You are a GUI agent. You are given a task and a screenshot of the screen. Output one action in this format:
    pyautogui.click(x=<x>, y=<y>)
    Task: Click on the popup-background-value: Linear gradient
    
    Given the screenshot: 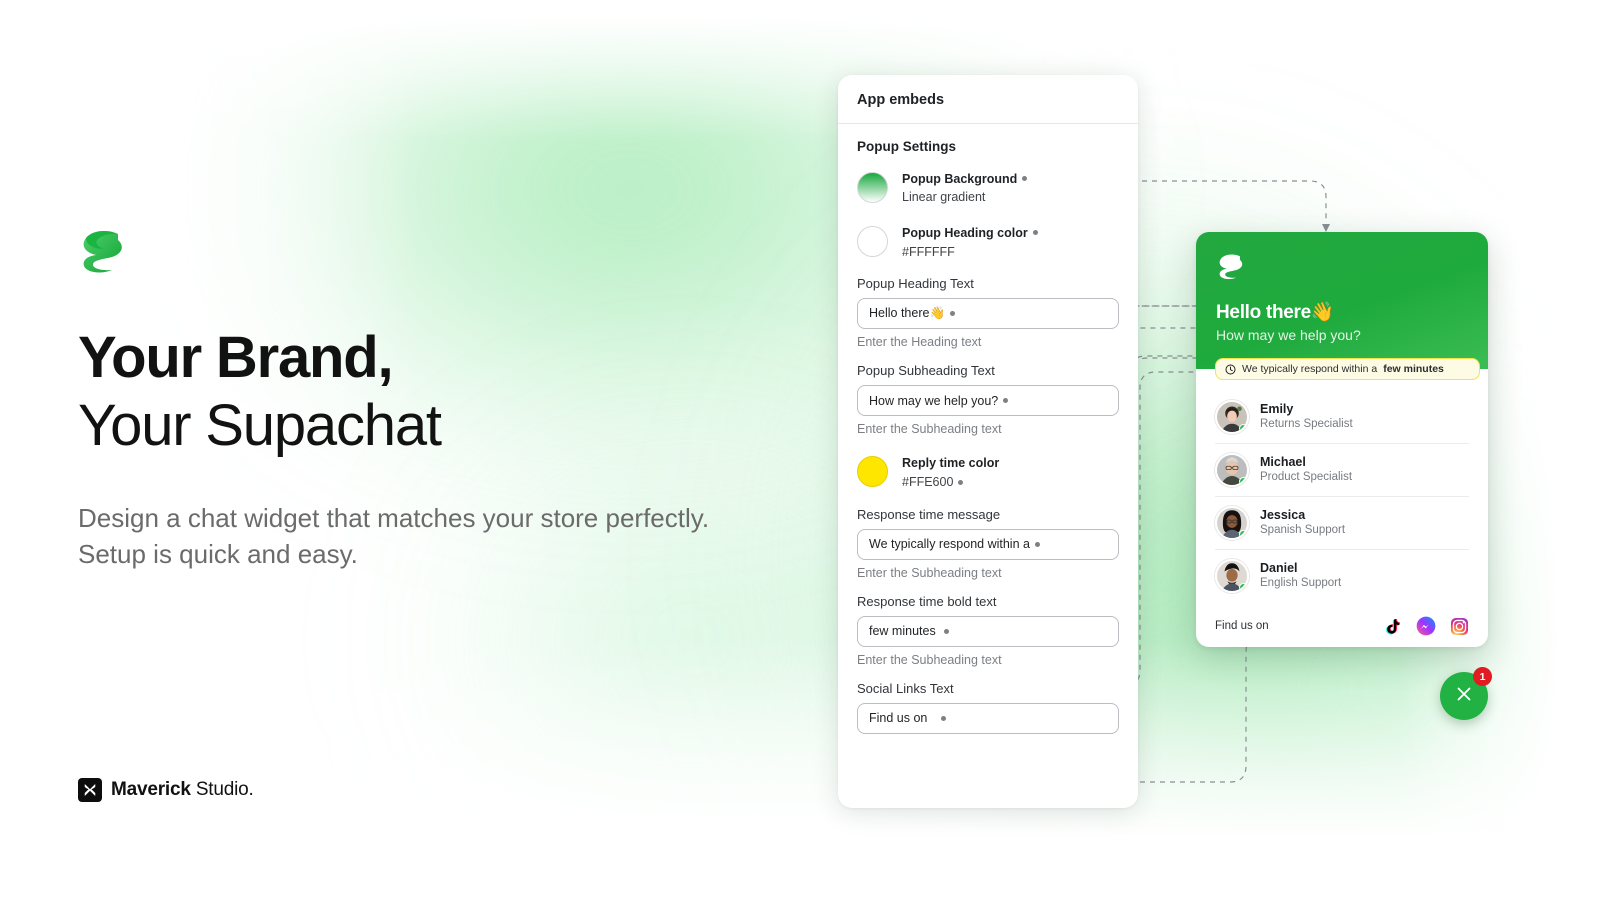 What is the action you would take?
    pyautogui.click(x=944, y=197)
    